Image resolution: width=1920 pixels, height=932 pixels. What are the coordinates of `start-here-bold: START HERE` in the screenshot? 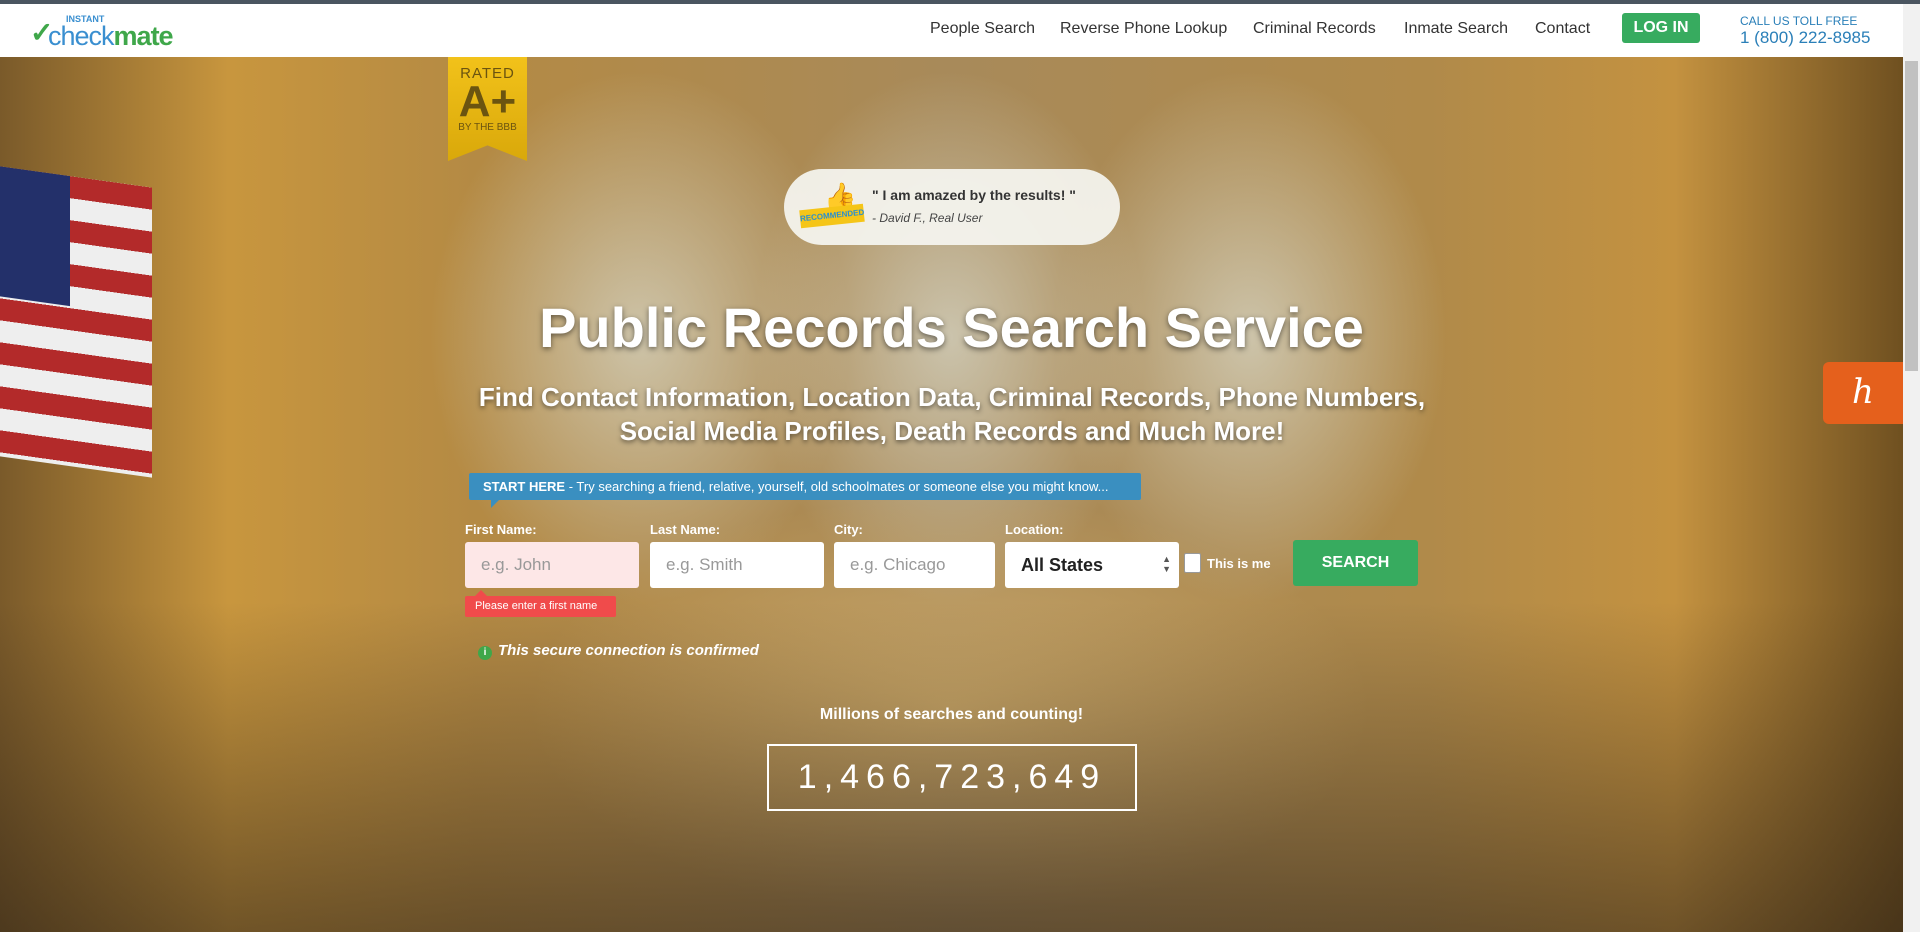 It's located at (524, 486).